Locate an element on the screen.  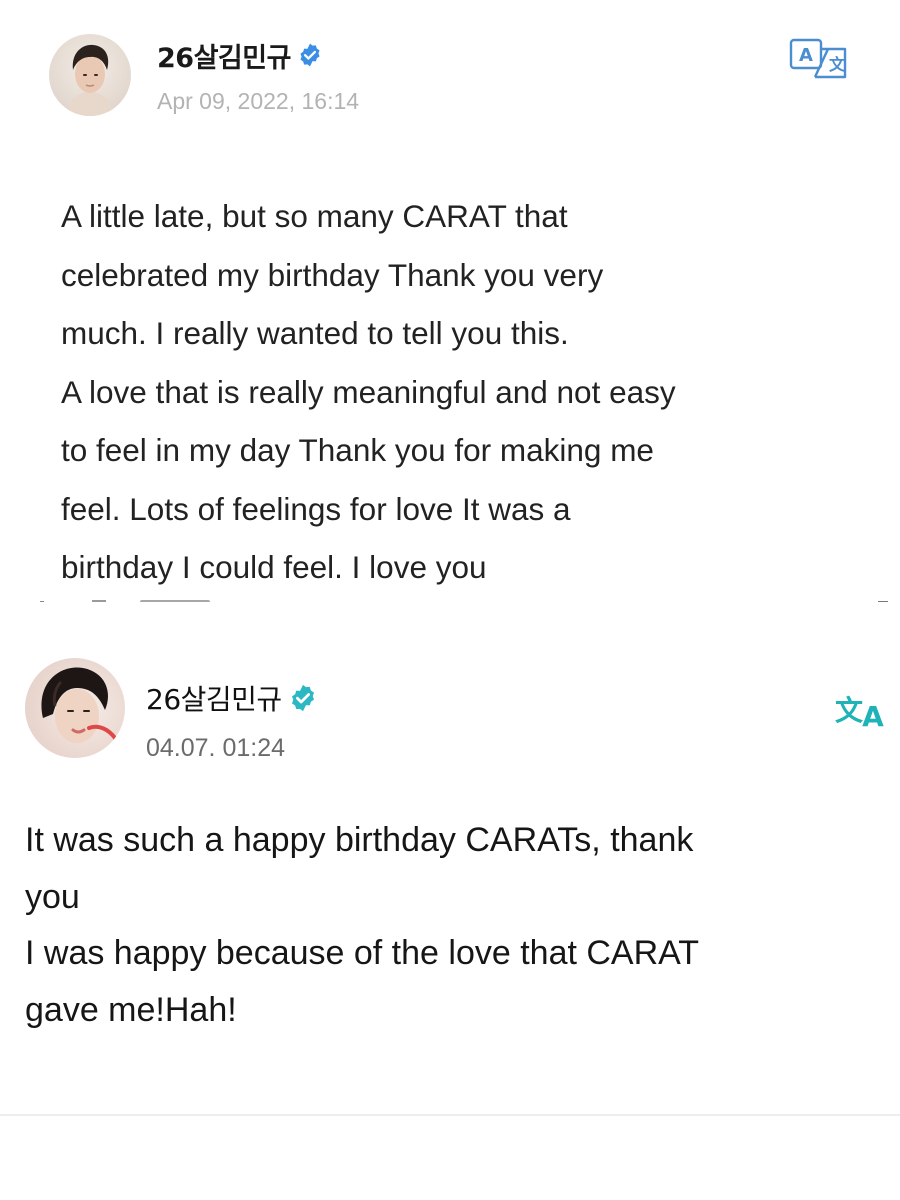
cropped-edge is located at coordinates (450, 598).